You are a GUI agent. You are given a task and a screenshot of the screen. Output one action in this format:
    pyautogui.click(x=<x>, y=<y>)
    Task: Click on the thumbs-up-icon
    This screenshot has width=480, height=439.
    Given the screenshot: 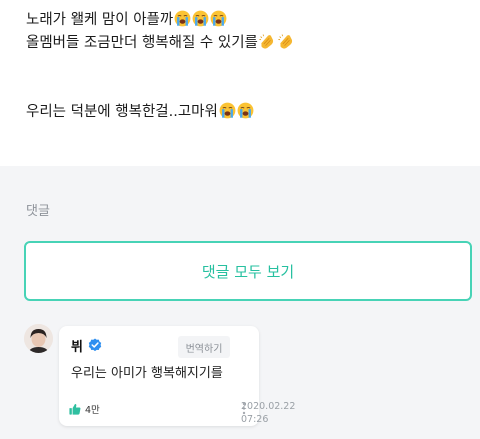 What is the action you would take?
    pyautogui.click(x=75, y=409)
    